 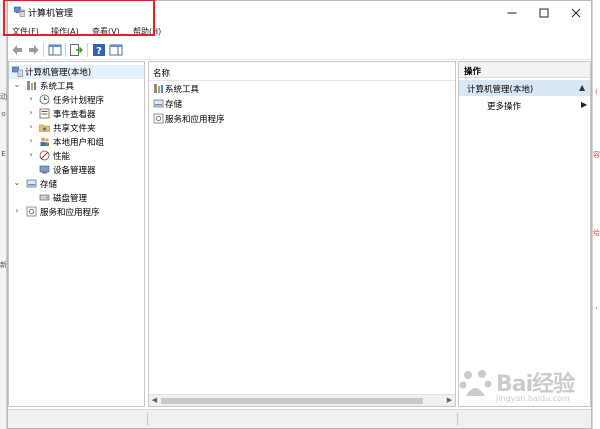 I want to click on menu-view: 查看(V), so click(x=106, y=31).